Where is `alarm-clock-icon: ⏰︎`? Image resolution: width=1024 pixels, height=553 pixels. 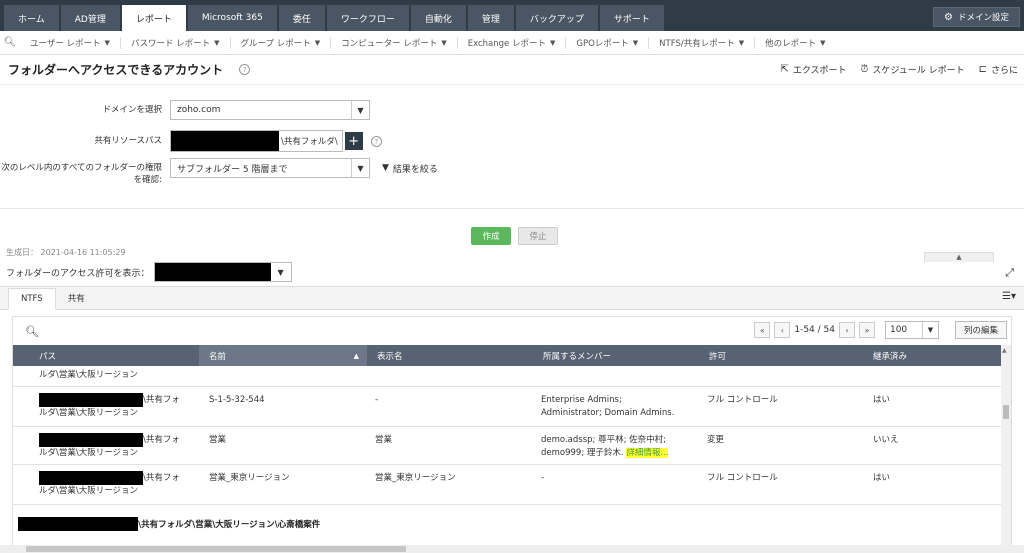
alarm-clock-icon: ⏰︎ is located at coordinates (864, 69).